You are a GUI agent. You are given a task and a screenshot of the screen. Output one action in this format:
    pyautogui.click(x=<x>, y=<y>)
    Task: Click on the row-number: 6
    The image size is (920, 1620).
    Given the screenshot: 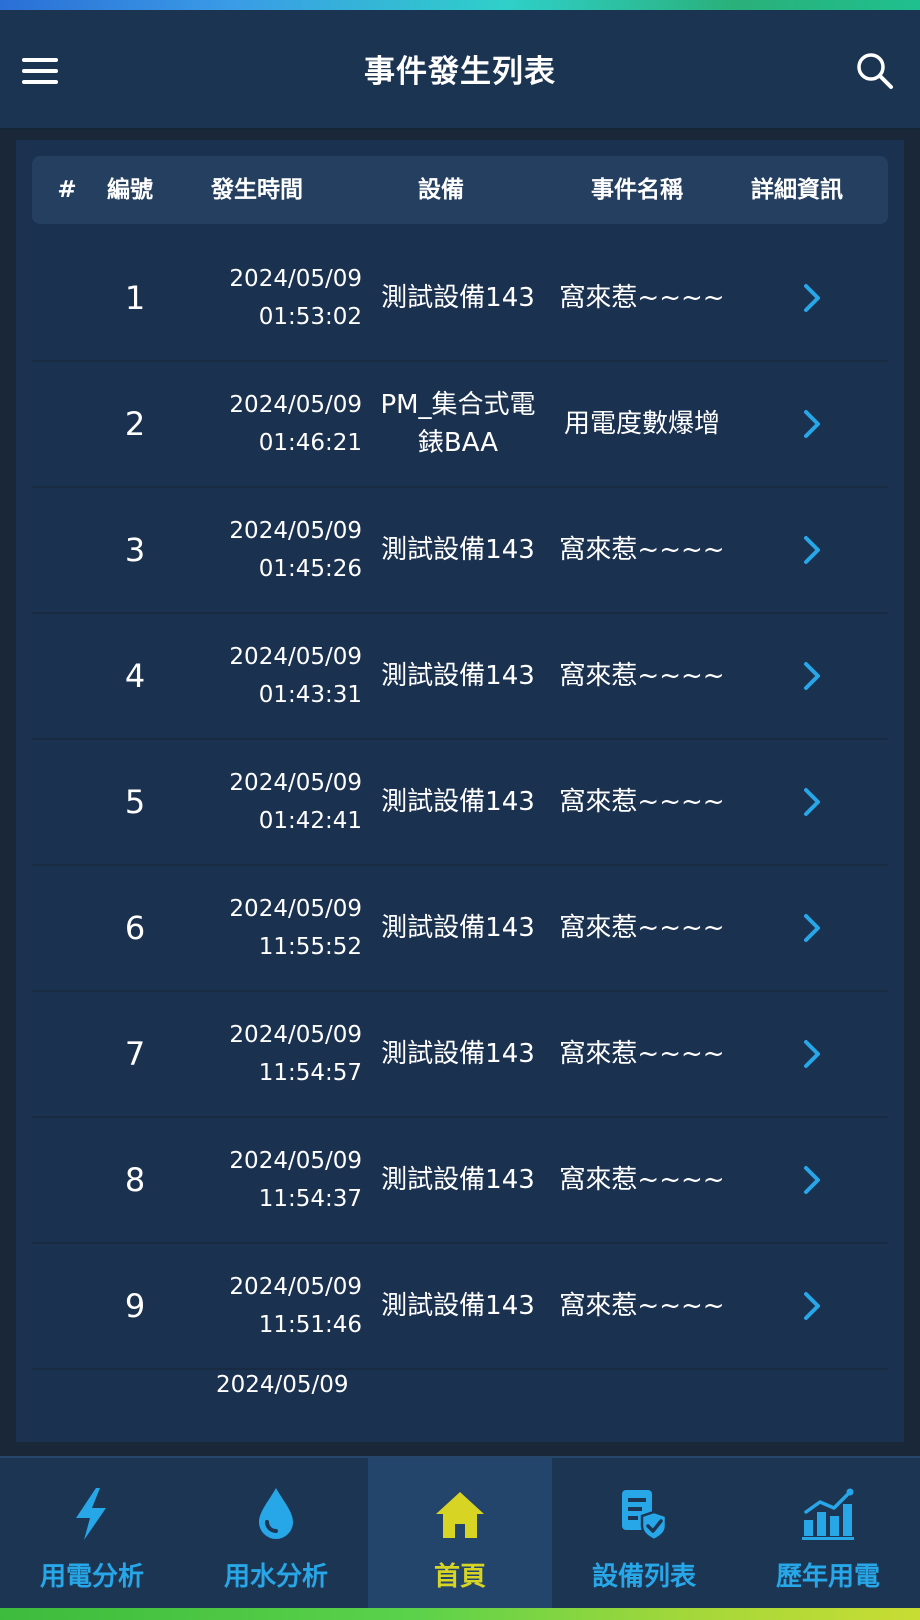 What is the action you would take?
    pyautogui.click(x=135, y=928)
    